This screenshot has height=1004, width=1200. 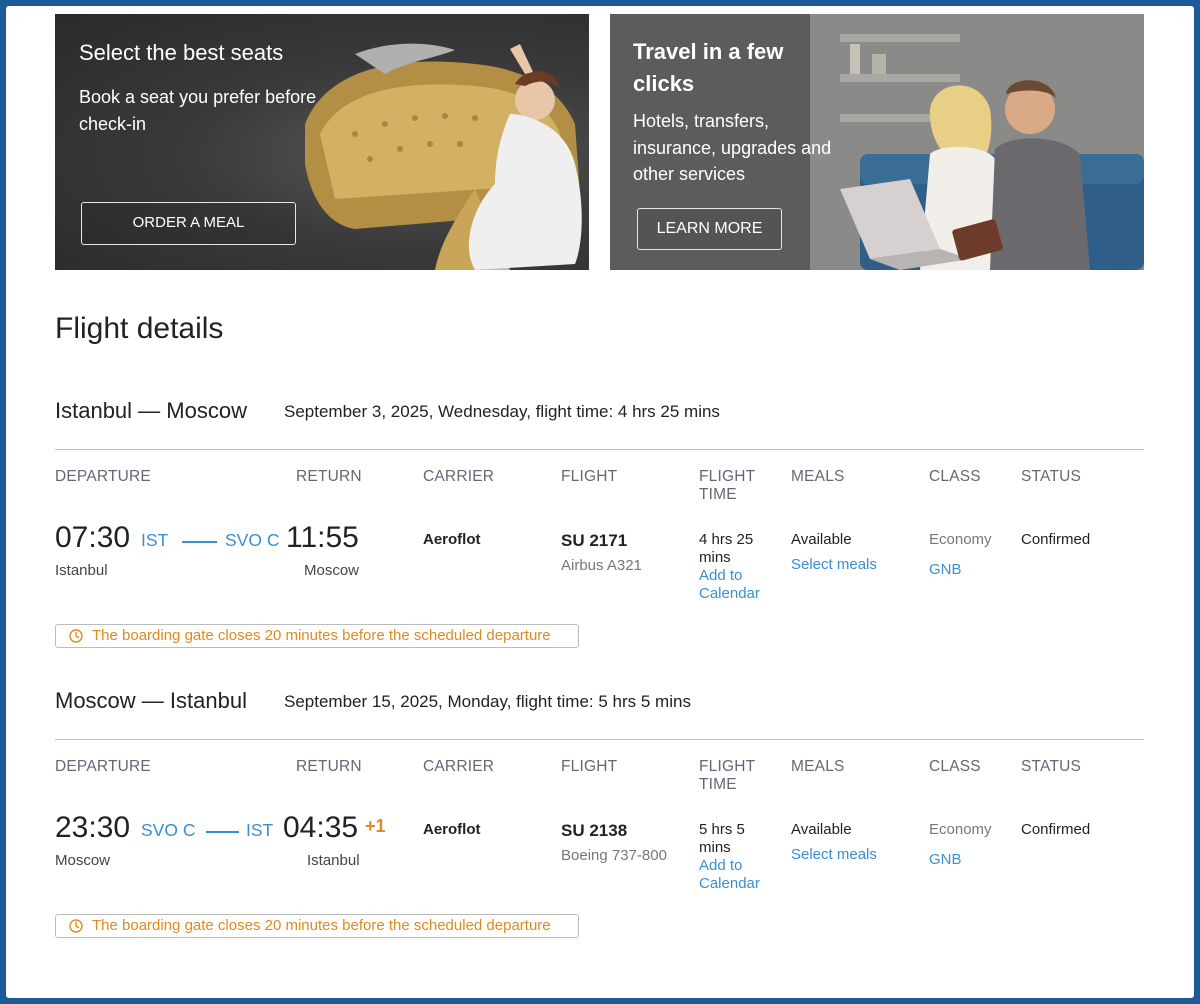 What do you see at coordinates (601, 565) in the screenshot?
I see `aircraft-type: Airbus A321` at bounding box center [601, 565].